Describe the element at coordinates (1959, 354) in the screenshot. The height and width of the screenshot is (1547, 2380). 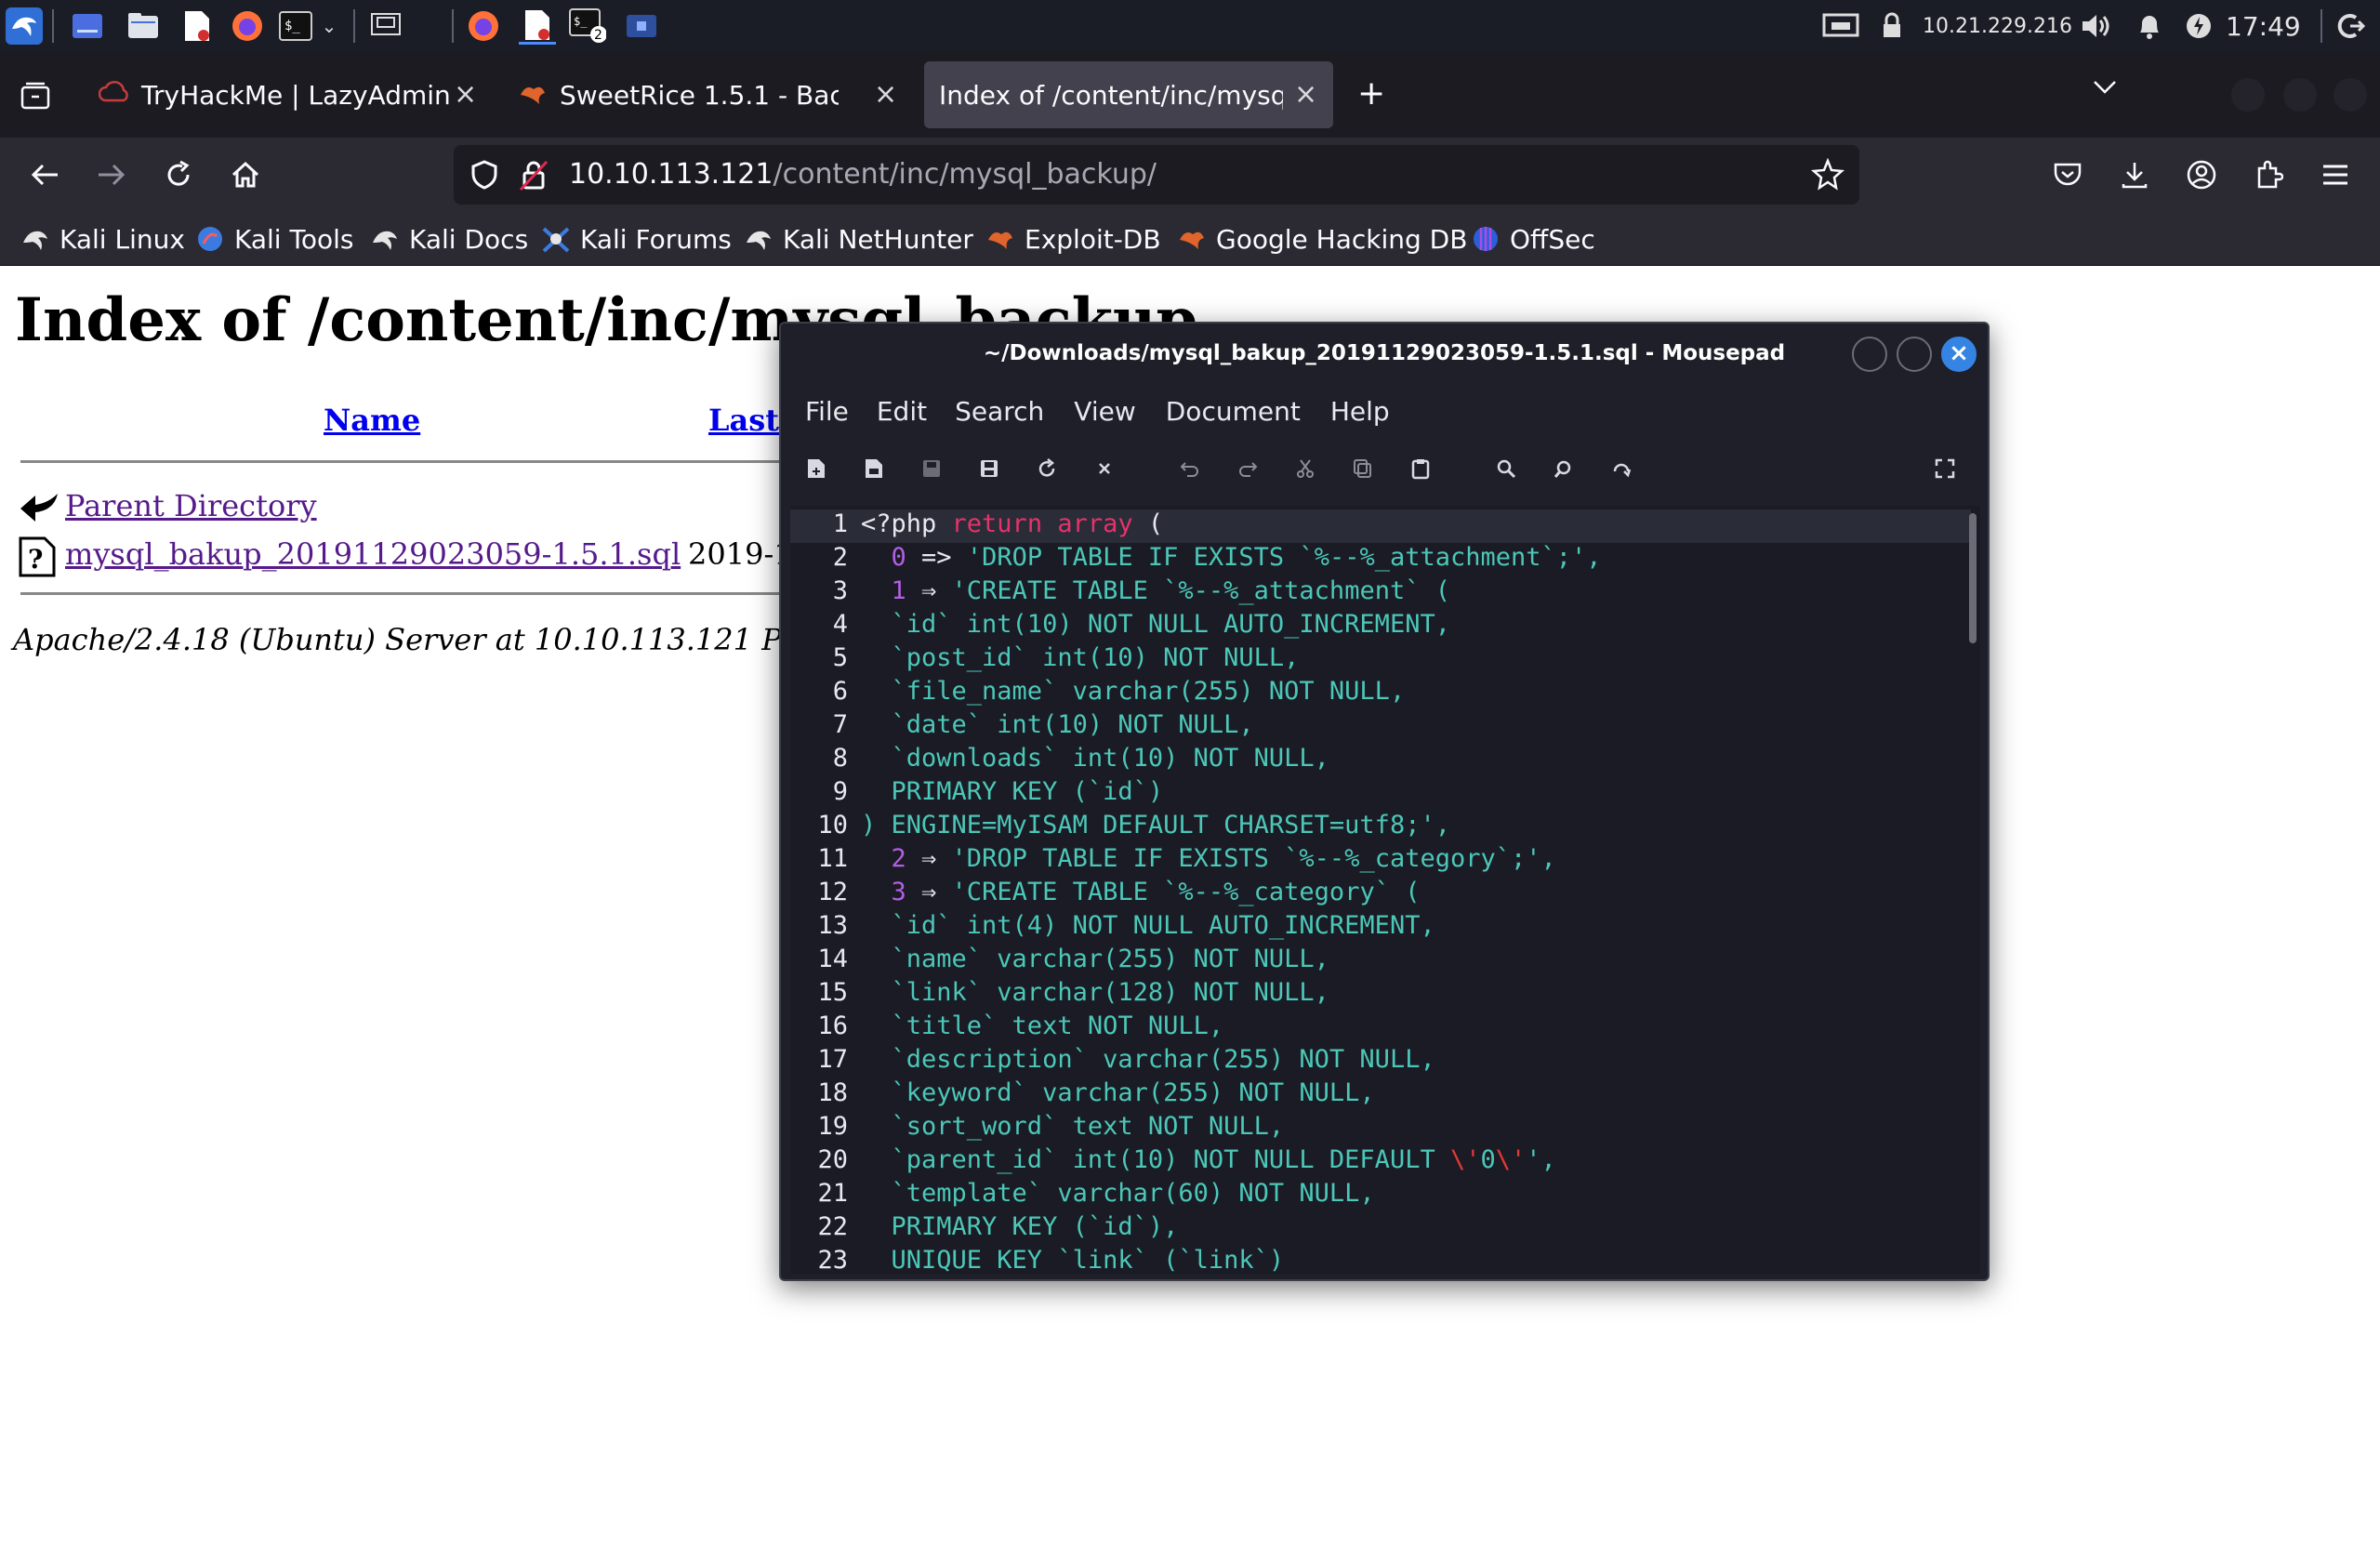
I see `close-button: ×` at that location.